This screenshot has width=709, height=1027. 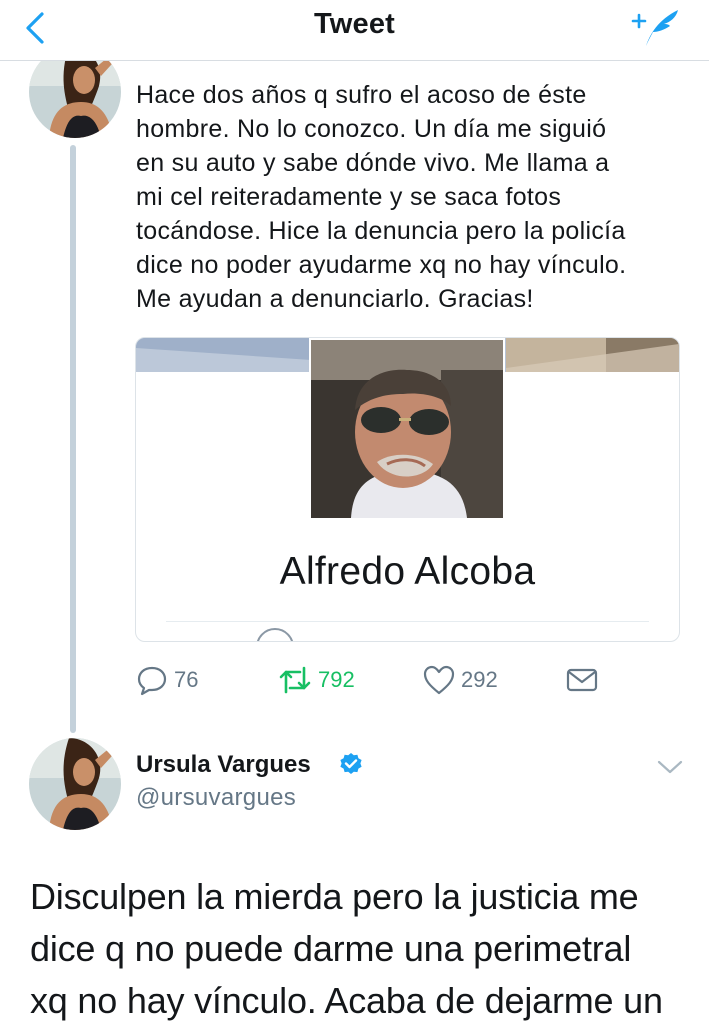 I want to click on thread-connector-line, so click(x=73, y=439).